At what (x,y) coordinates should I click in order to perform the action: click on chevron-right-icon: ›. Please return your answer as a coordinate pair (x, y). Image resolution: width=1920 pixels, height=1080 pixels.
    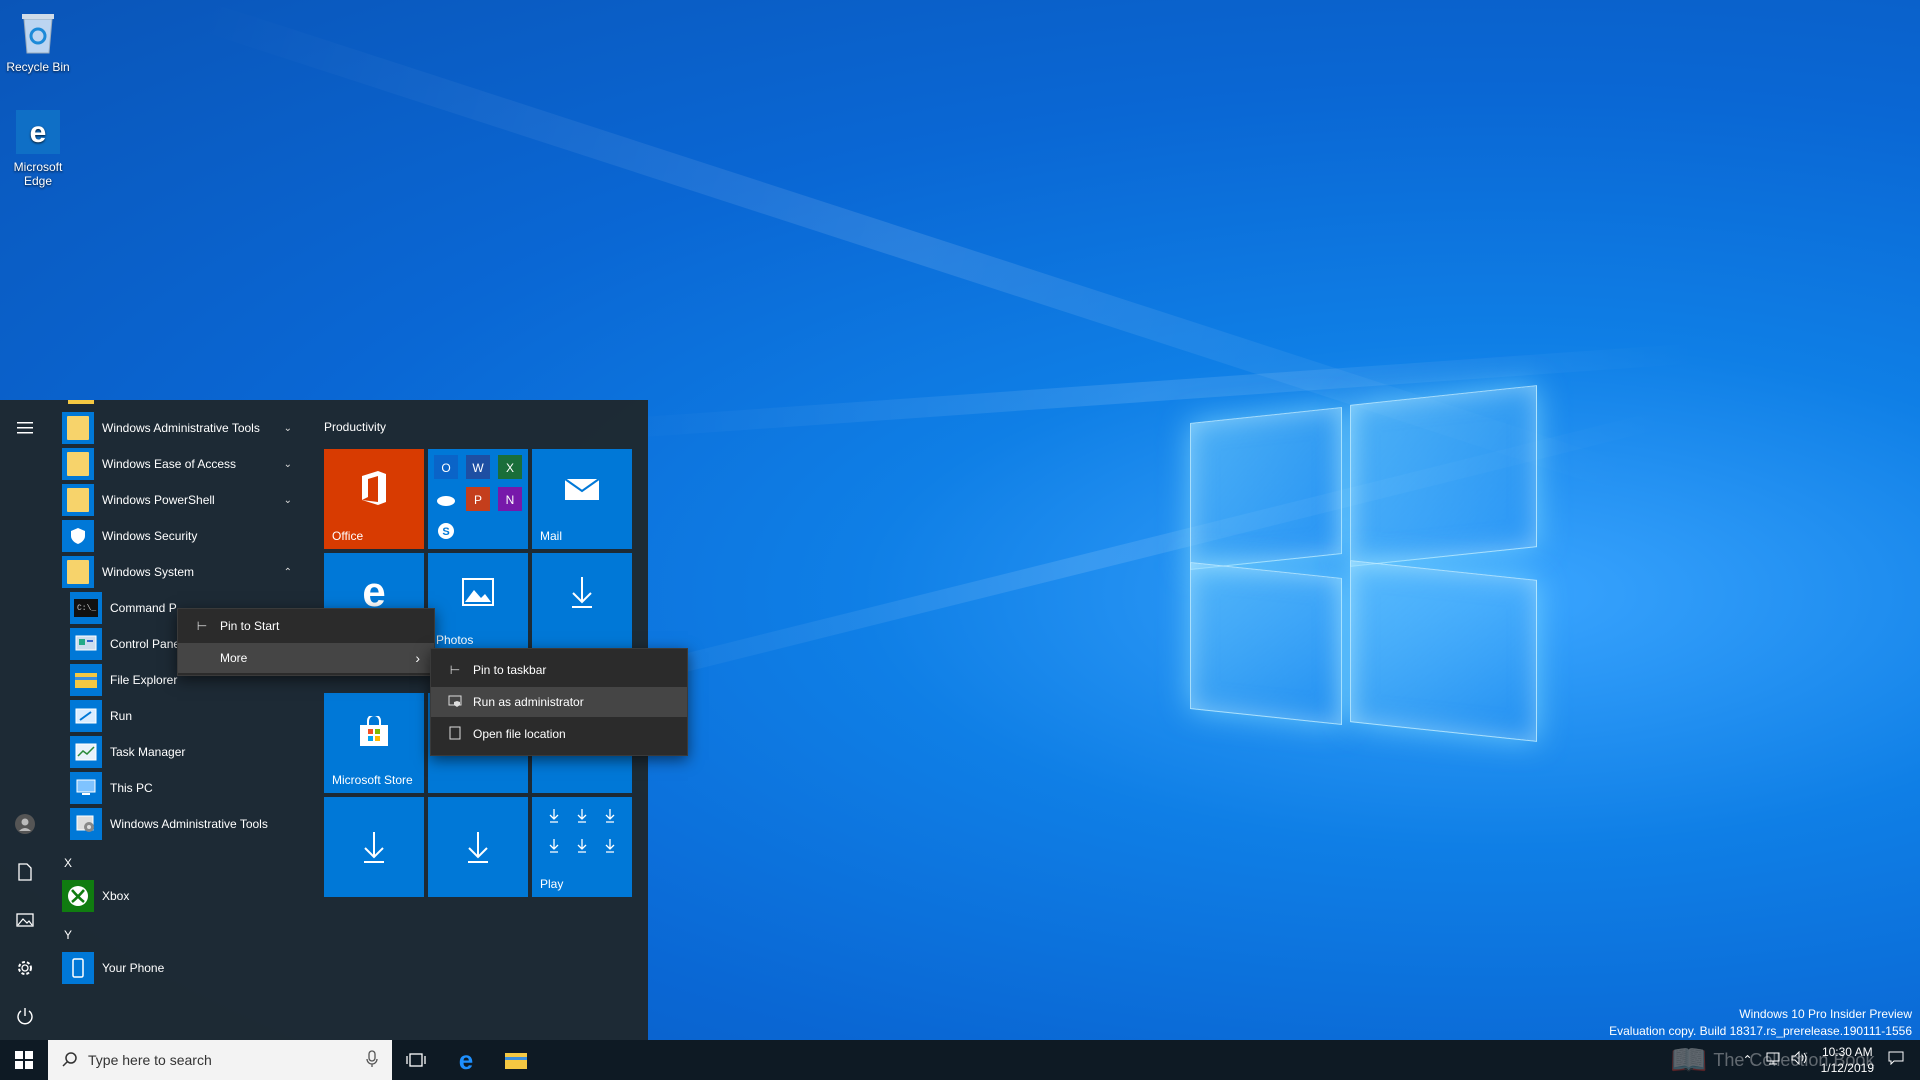
    Looking at the image, I should click on (417, 658).